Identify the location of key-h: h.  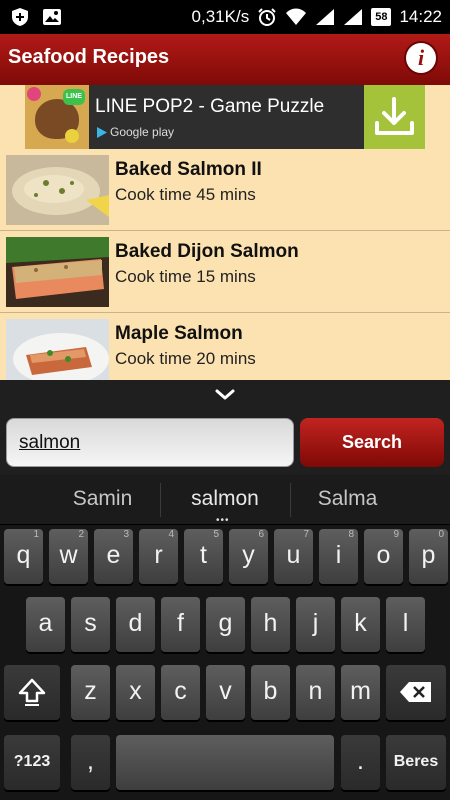
(270, 624).